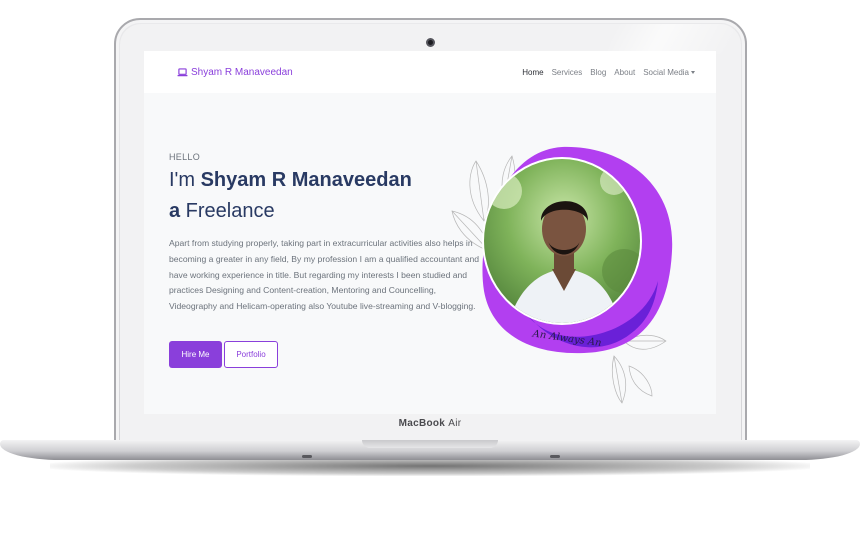 The height and width of the screenshot is (550, 860). What do you see at coordinates (430, 444) in the screenshot?
I see `laptop-notch` at bounding box center [430, 444].